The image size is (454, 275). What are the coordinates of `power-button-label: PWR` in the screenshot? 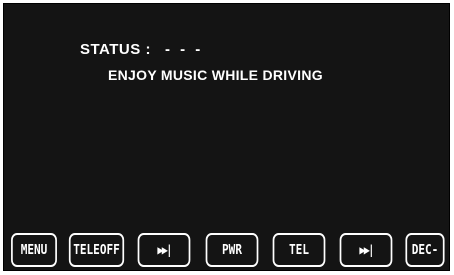 It's located at (232, 250).